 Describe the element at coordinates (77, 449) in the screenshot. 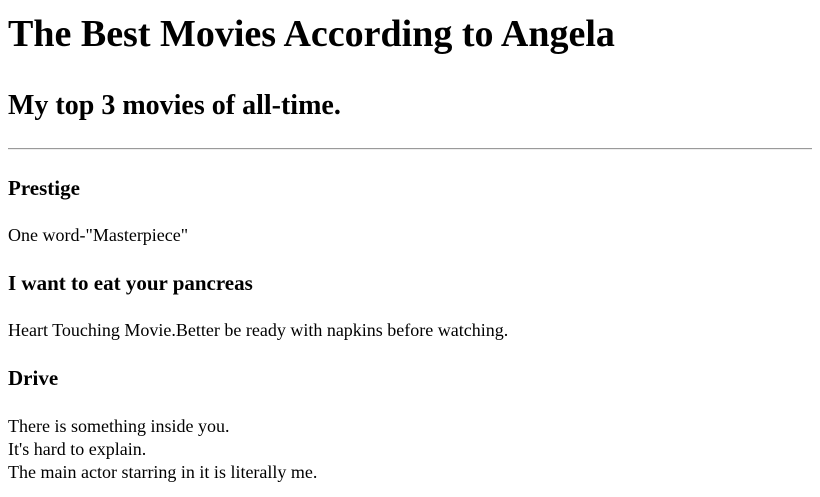

I see `movie-description-line: It's hard to explain.` at that location.